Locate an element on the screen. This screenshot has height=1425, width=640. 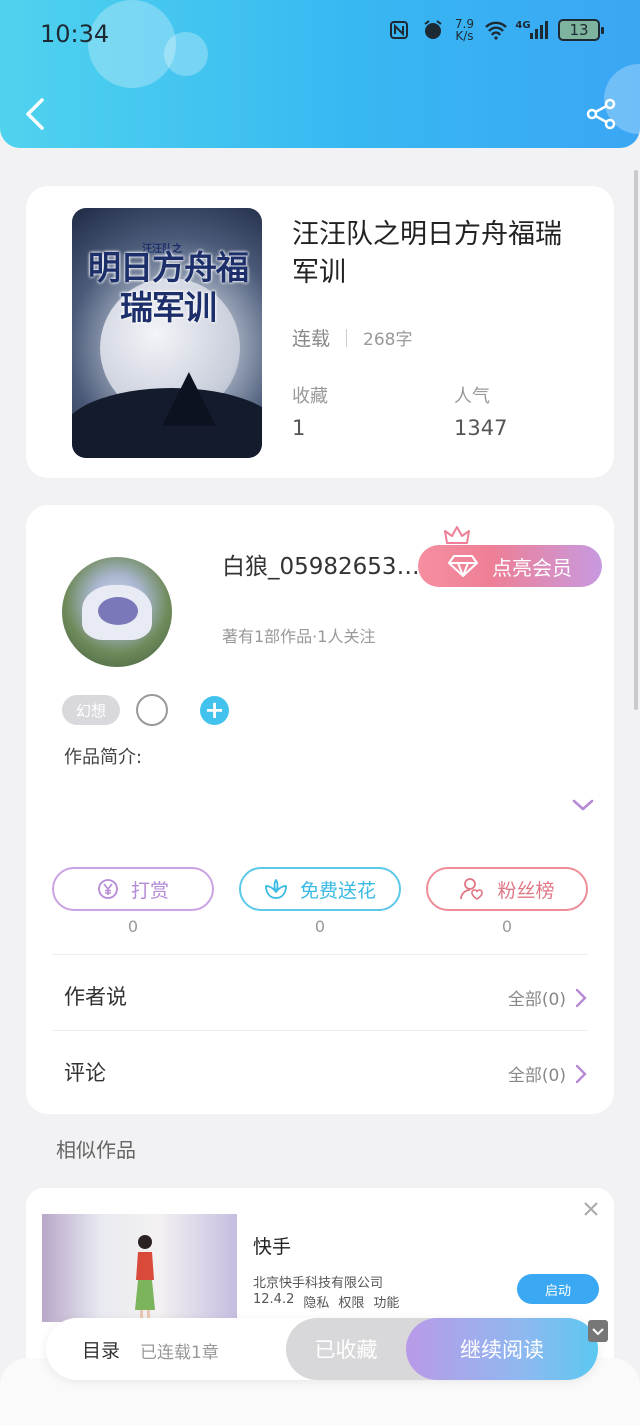
status-icons: 7.9 K/s 4G 13 is located at coordinates (495, 30).